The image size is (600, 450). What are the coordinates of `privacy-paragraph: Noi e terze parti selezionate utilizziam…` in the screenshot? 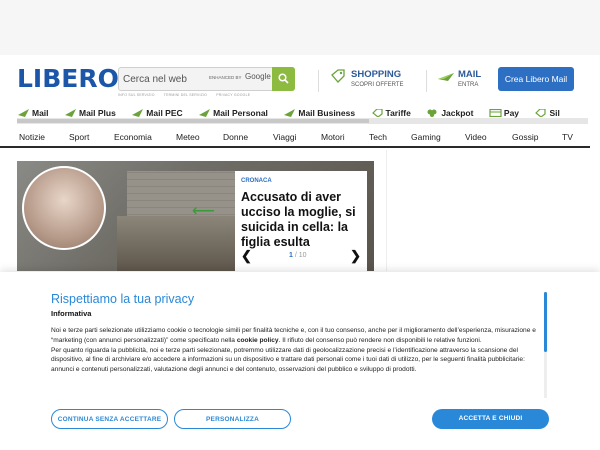 It's located at (293, 335).